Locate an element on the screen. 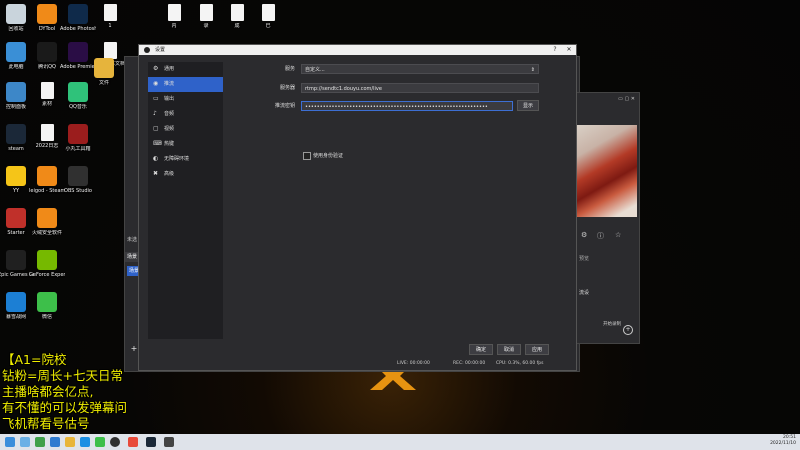  preview-image is located at coordinates (607, 171).